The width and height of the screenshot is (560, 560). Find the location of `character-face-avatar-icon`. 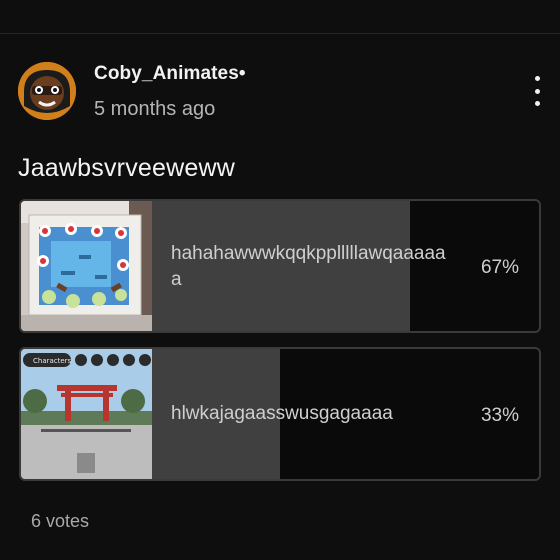

character-face-avatar-icon is located at coordinates (47, 91).